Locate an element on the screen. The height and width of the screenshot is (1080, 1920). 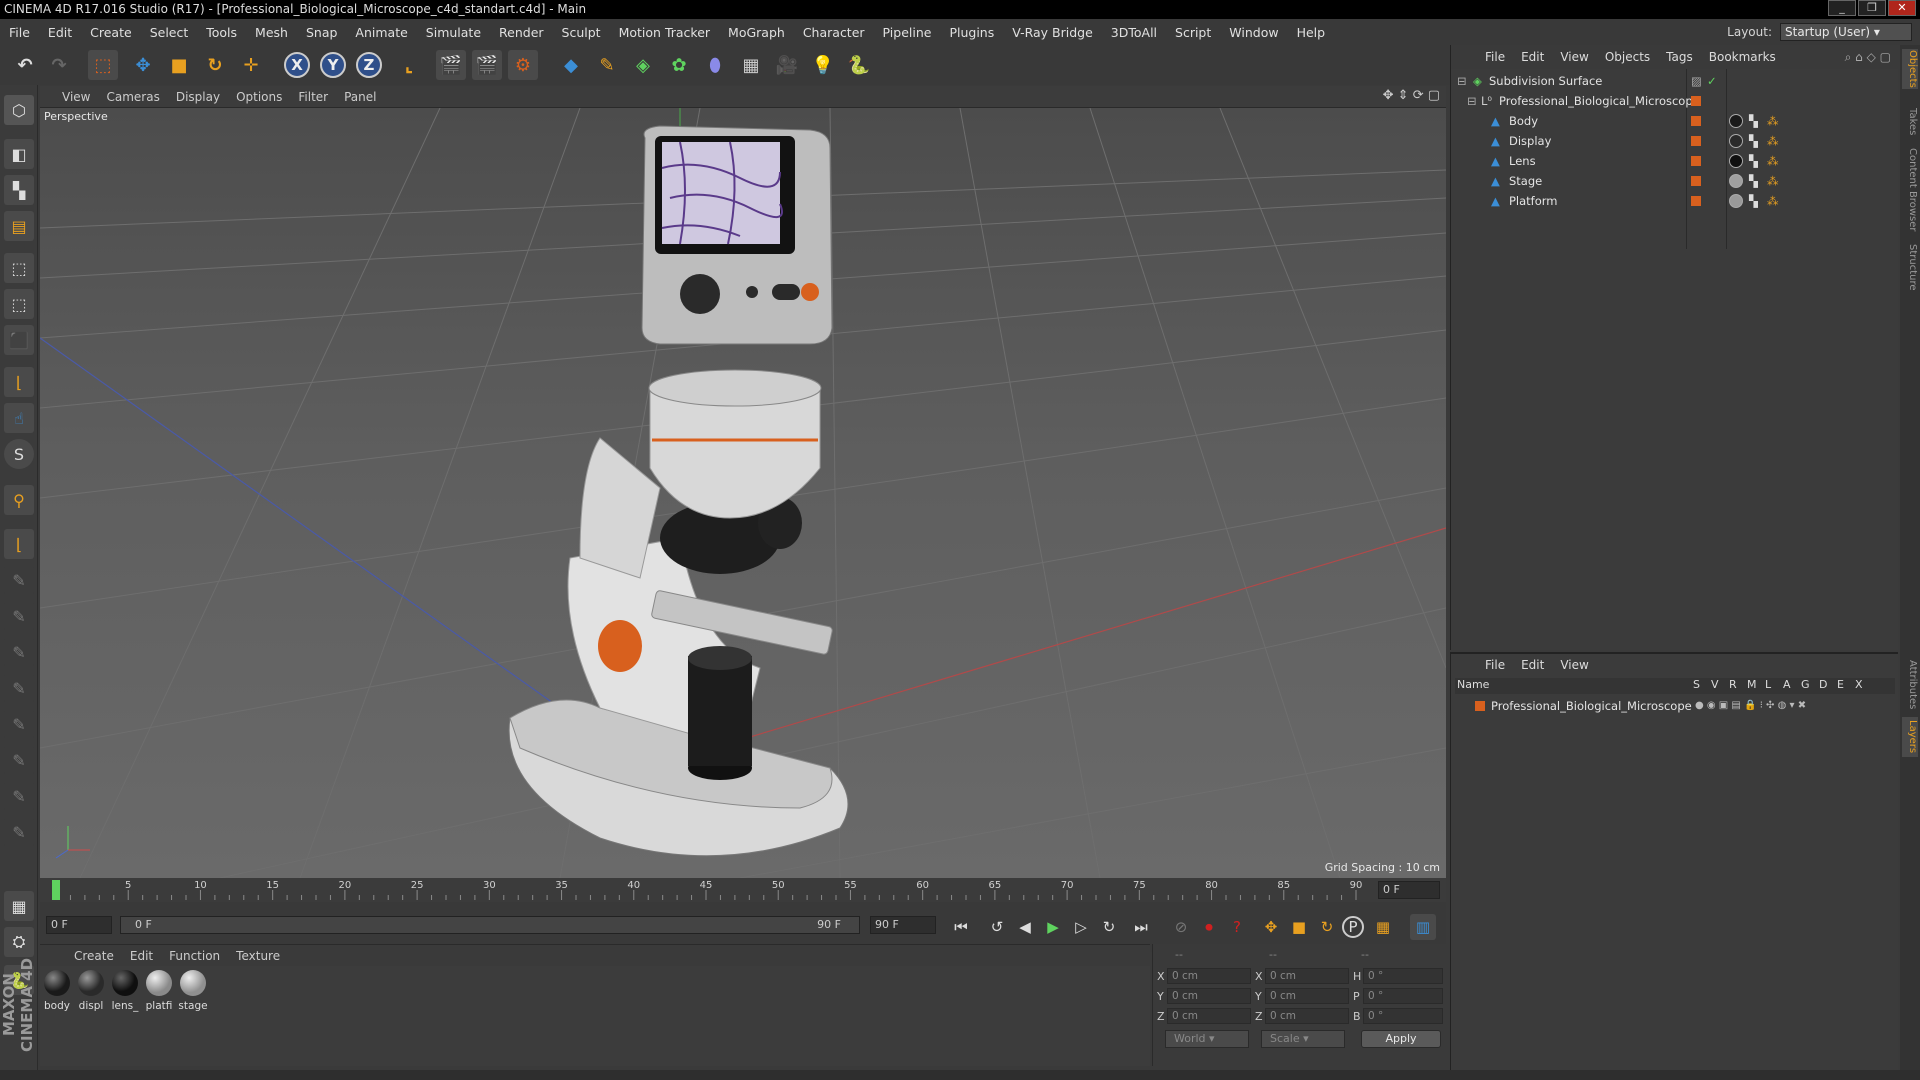
scale-tool-icon: ■ is located at coordinates (179, 65).